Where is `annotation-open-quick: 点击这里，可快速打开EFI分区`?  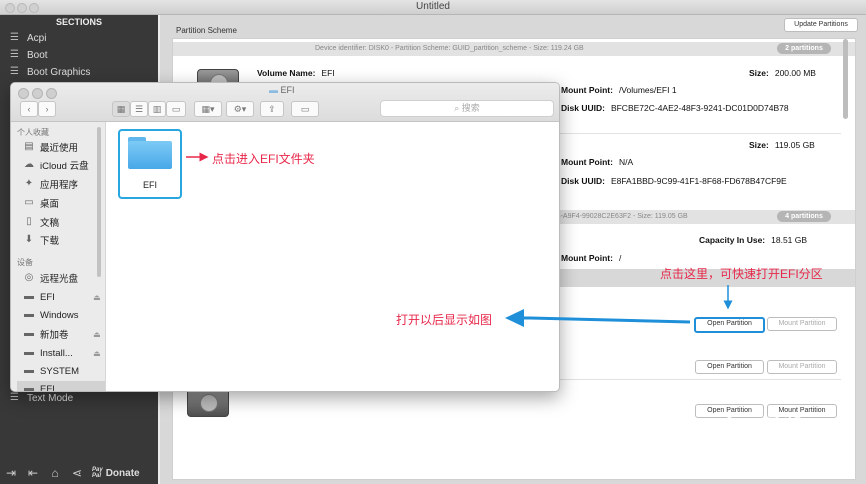
annotation-open-quick: 点击这里，可快速打开EFI分区 is located at coordinates (741, 274).